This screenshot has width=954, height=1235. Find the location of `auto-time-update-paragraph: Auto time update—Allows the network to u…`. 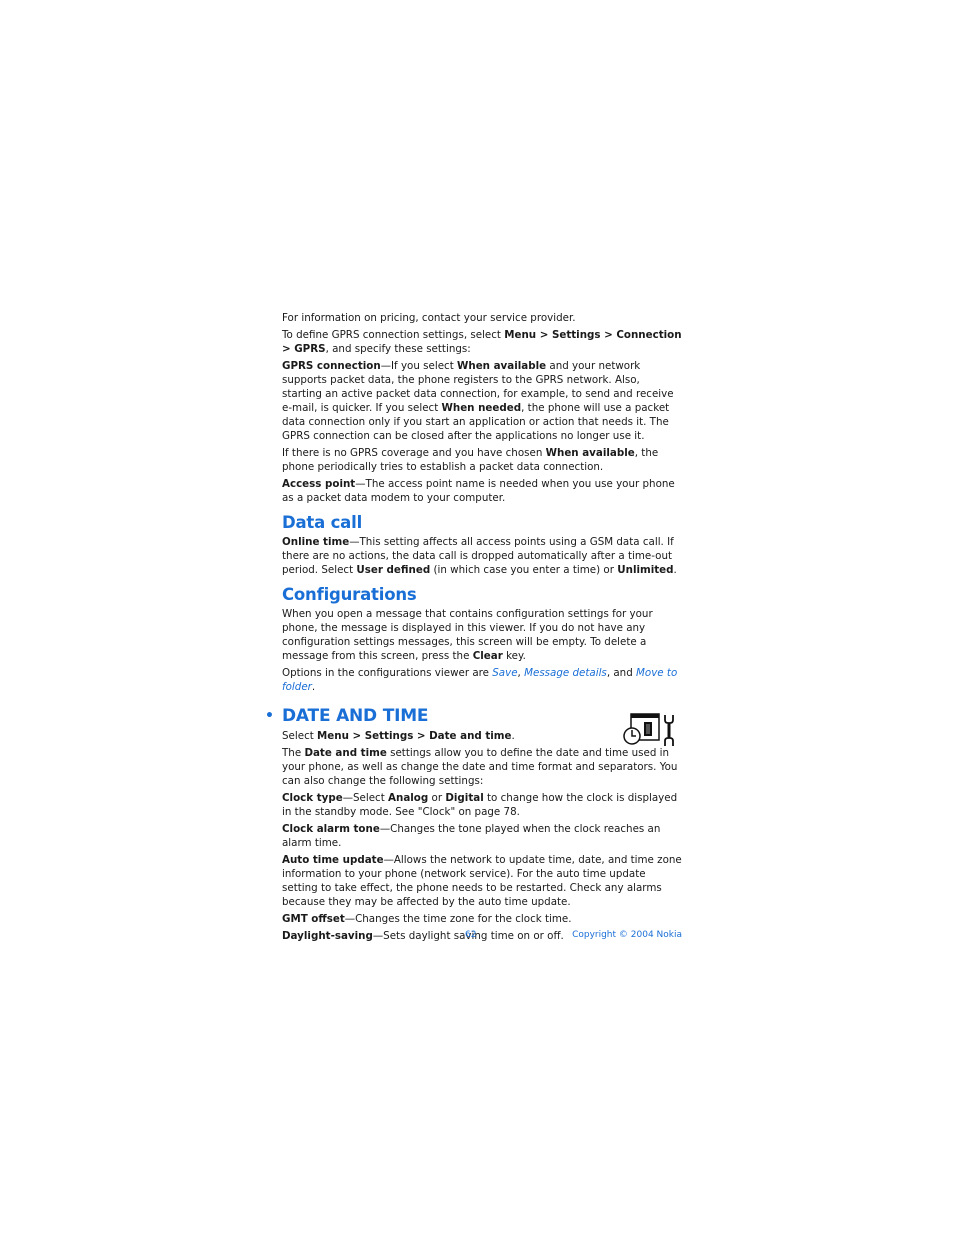

auto-time-update-paragraph: Auto time update—Allows the network to u… is located at coordinates (482, 881).